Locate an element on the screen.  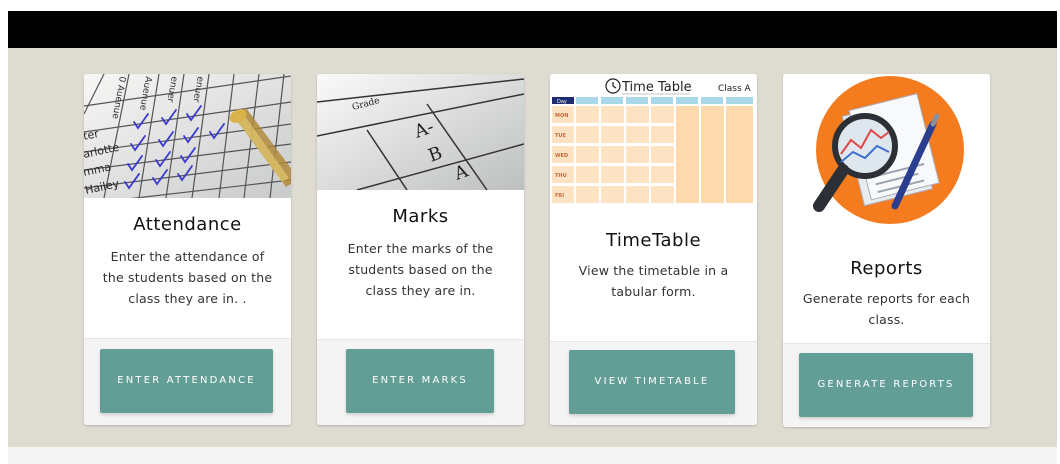
card-footer: VIEW TIMETABLE is located at coordinates (653, 383).